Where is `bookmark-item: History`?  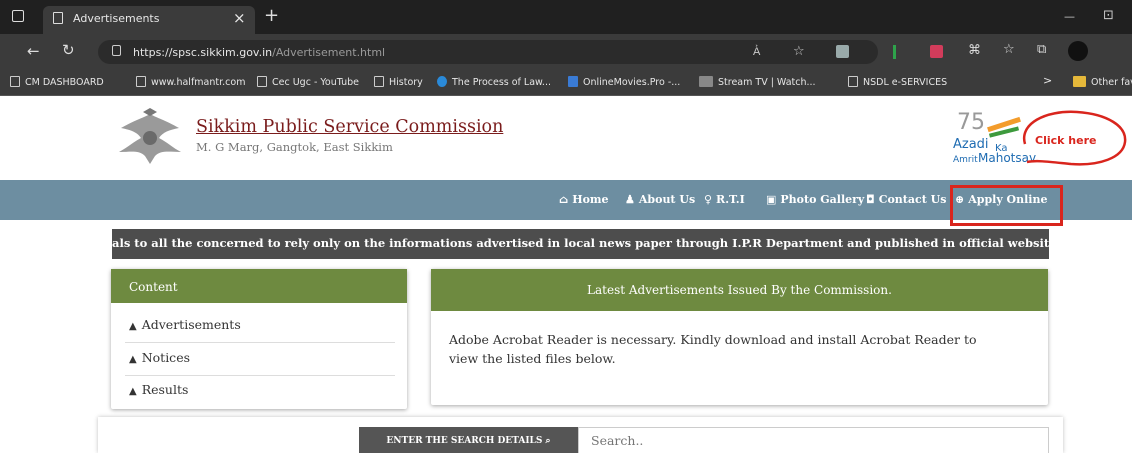 bookmark-item: History is located at coordinates (398, 82).